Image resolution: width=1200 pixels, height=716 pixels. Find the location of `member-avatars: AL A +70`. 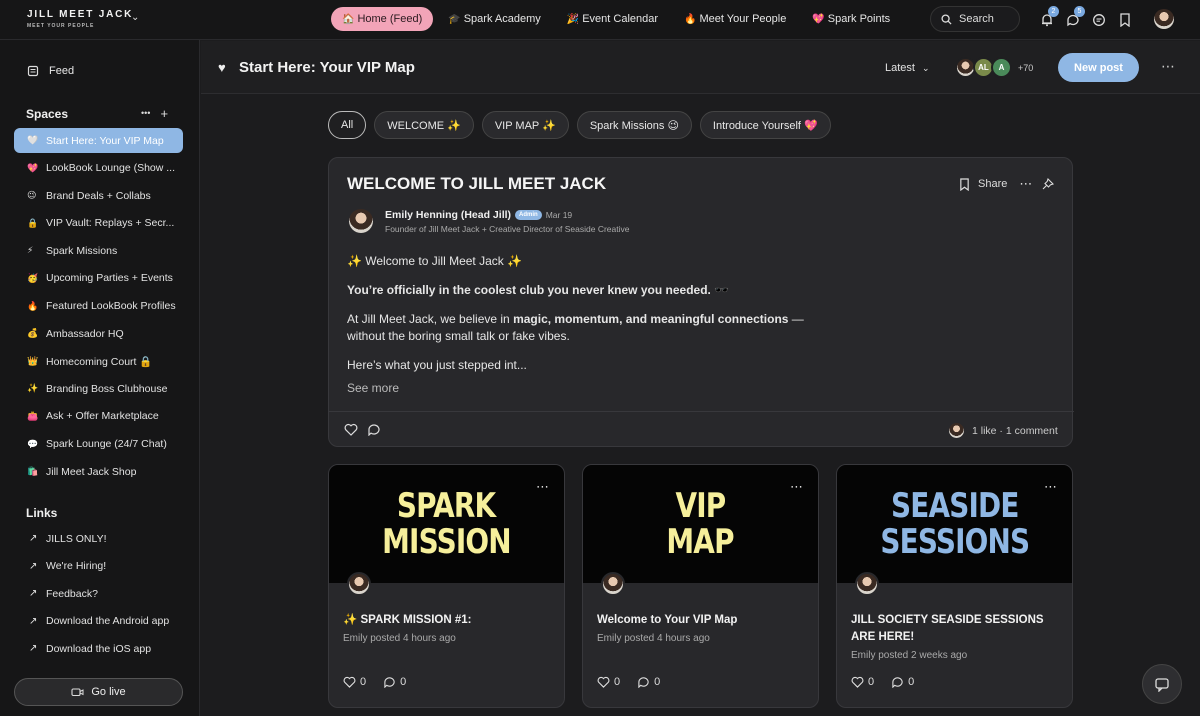

member-avatars: AL A +70 is located at coordinates (994, 67).